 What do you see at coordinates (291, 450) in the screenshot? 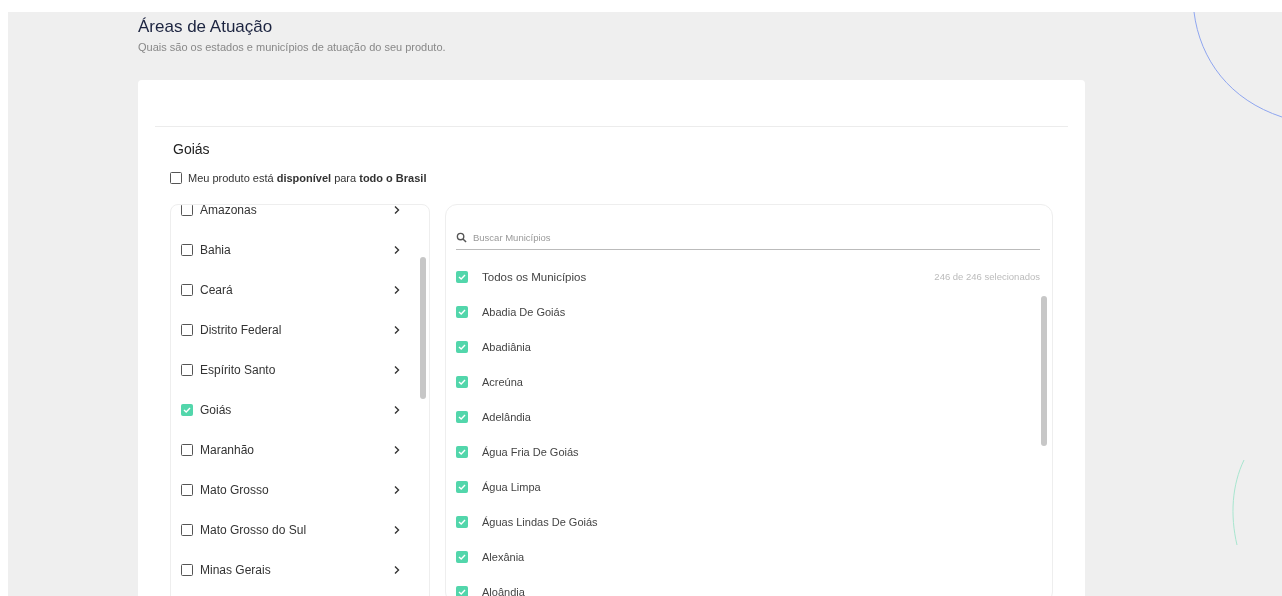
I see `state-item: Maranhão` at bounding box center [291, 450].